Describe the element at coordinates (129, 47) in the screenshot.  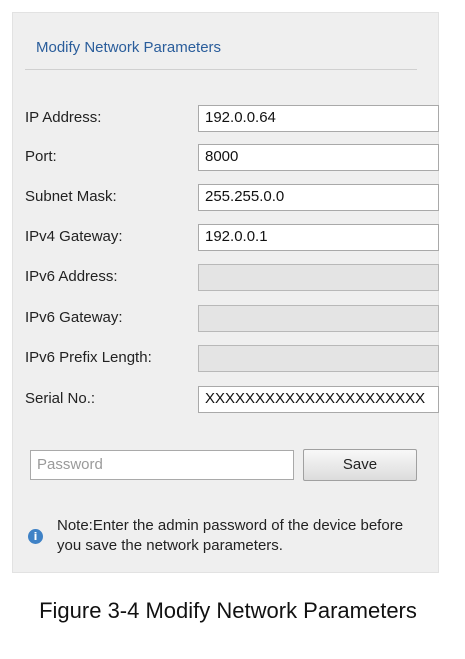
I see `panel-title: Modify Network Parameters` at that location.